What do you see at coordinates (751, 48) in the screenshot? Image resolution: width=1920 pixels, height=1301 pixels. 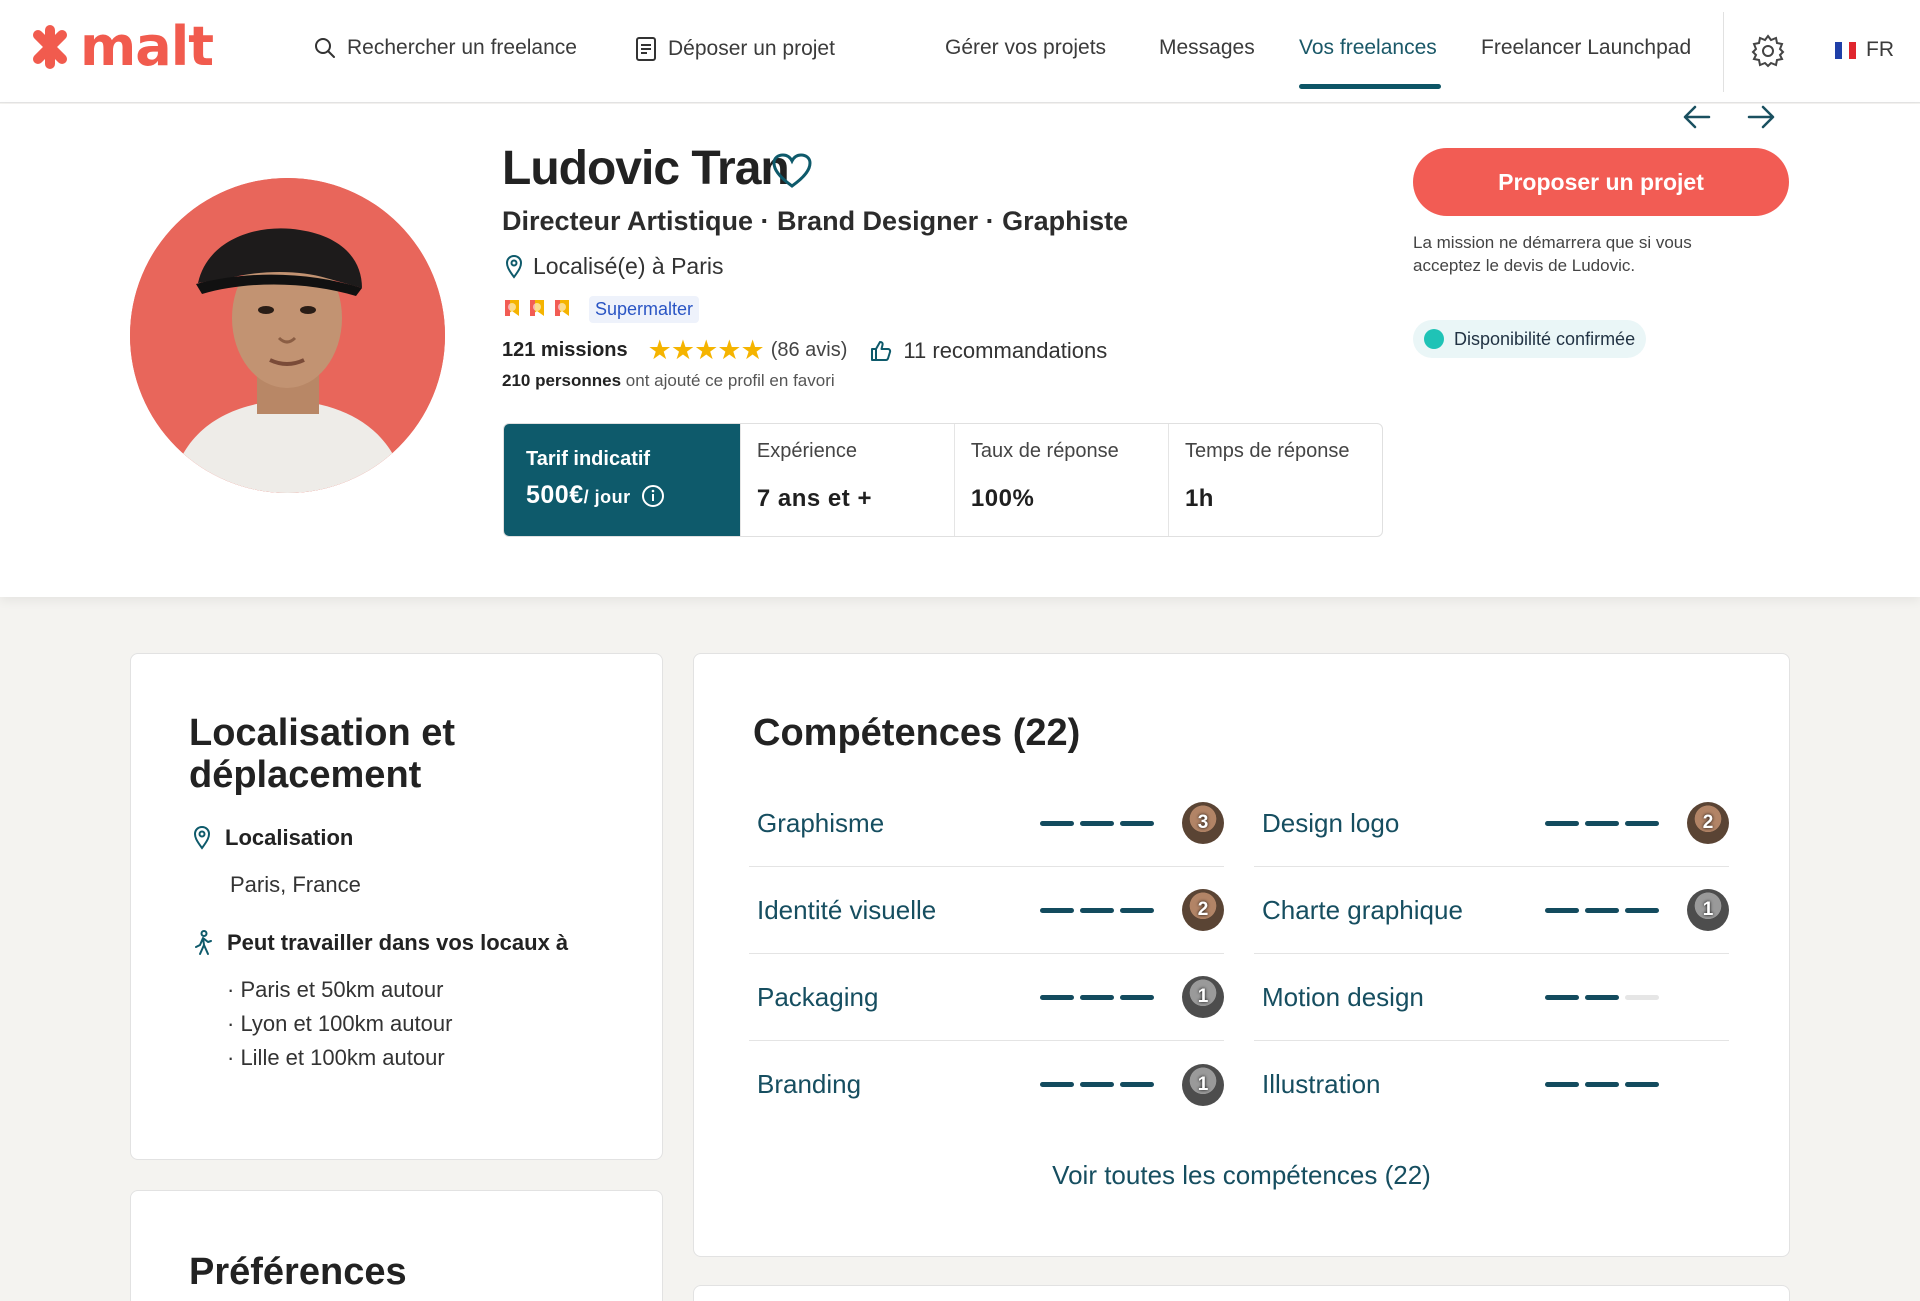 I see `nav-post-label: Déposer un projet` at bounding box center [751, 48].